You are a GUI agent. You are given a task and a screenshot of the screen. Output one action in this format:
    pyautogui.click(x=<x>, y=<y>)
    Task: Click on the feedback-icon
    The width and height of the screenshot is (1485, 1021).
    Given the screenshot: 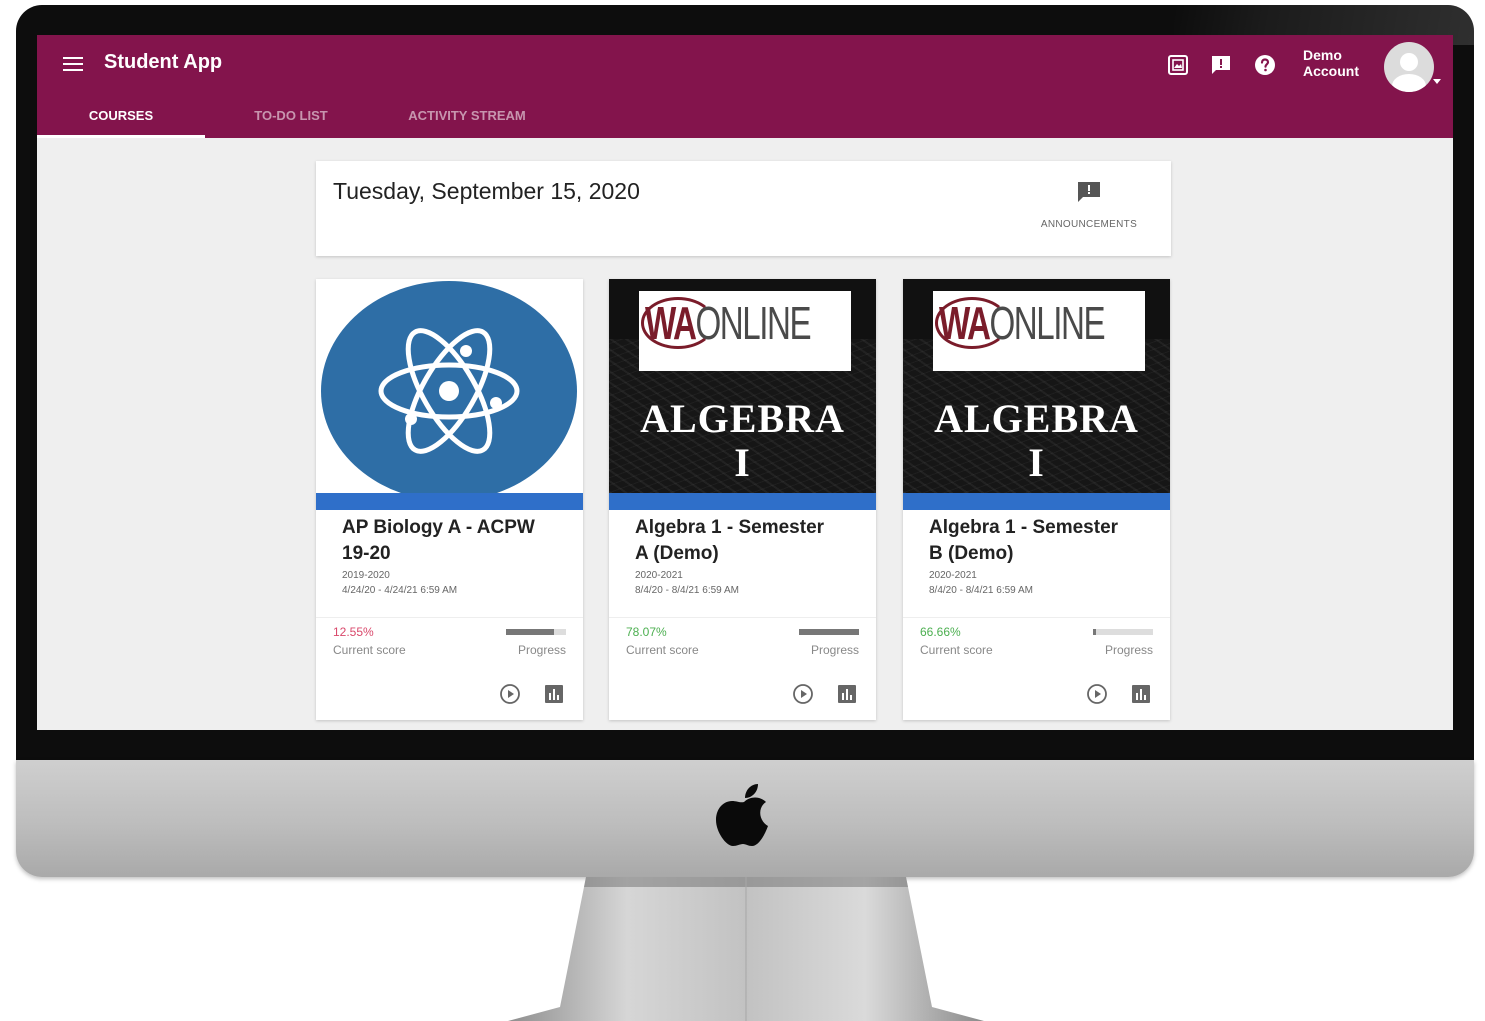 What is the action you would take?
    pyautogui.click(x=1221, y=65)
    